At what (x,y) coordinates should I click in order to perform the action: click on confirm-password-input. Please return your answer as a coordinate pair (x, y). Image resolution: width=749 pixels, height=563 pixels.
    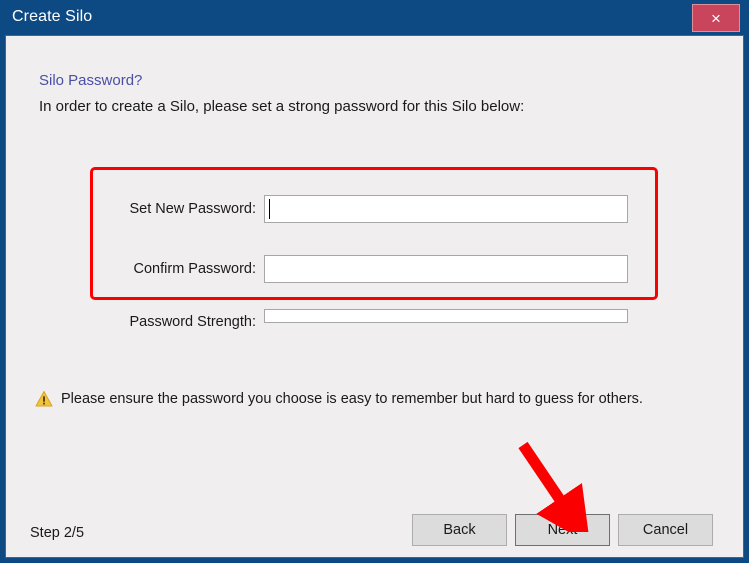
    Looking at the image, I should click on (446, 269).